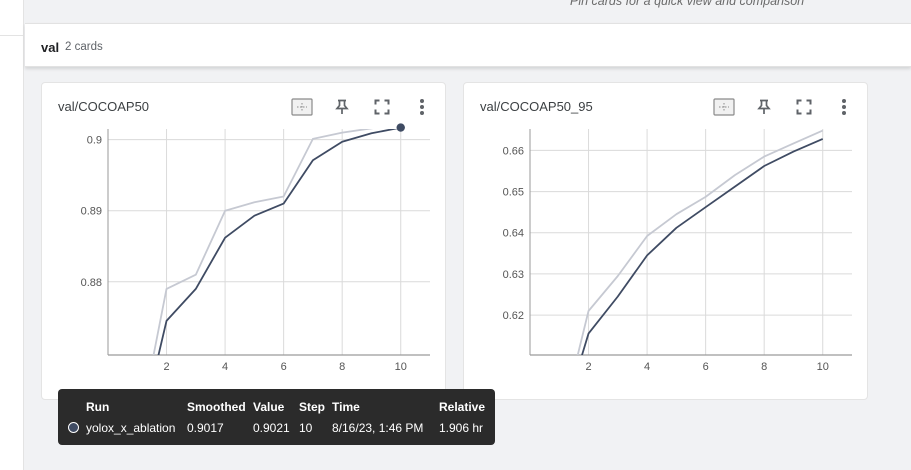  Describe the element at coordinates (98, 407) in the screenshot. I see `tooltip-header-run: Run` at that location.